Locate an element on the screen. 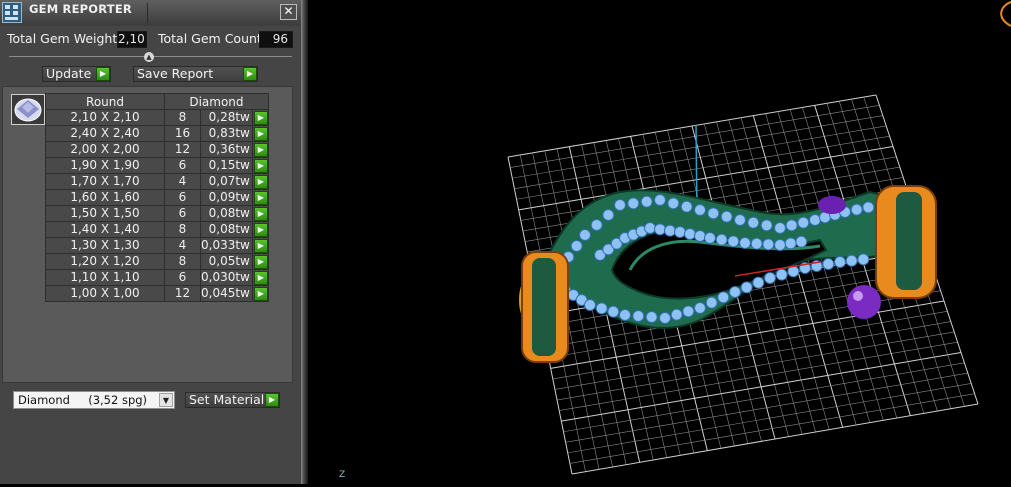 The image size is (1011, 487). purple-gem-highlight is located at coordinates (858, 296).